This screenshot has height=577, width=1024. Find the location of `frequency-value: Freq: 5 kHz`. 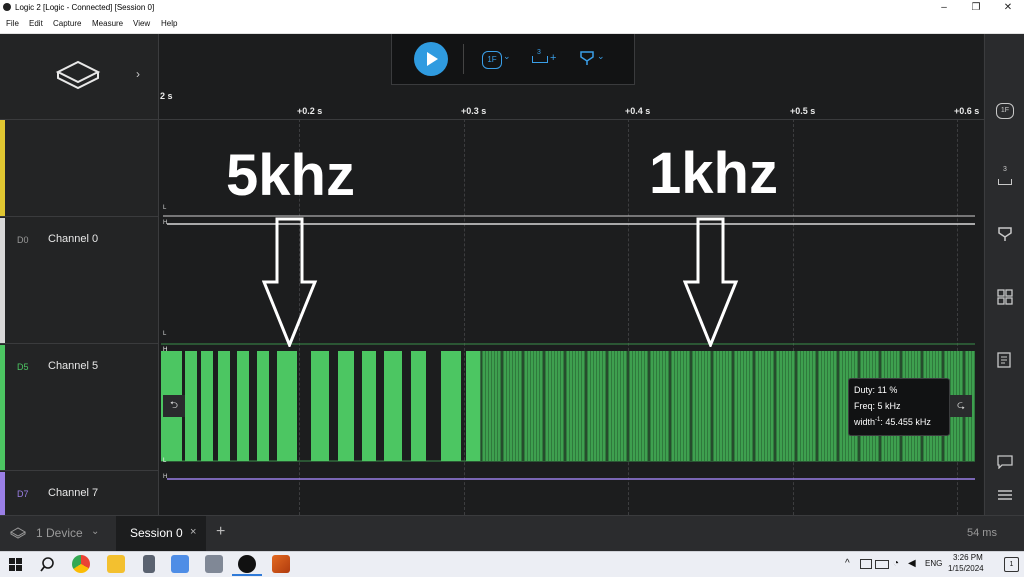

frequency-value: Freq: 5 kHz is located at coordinates (877, 406).